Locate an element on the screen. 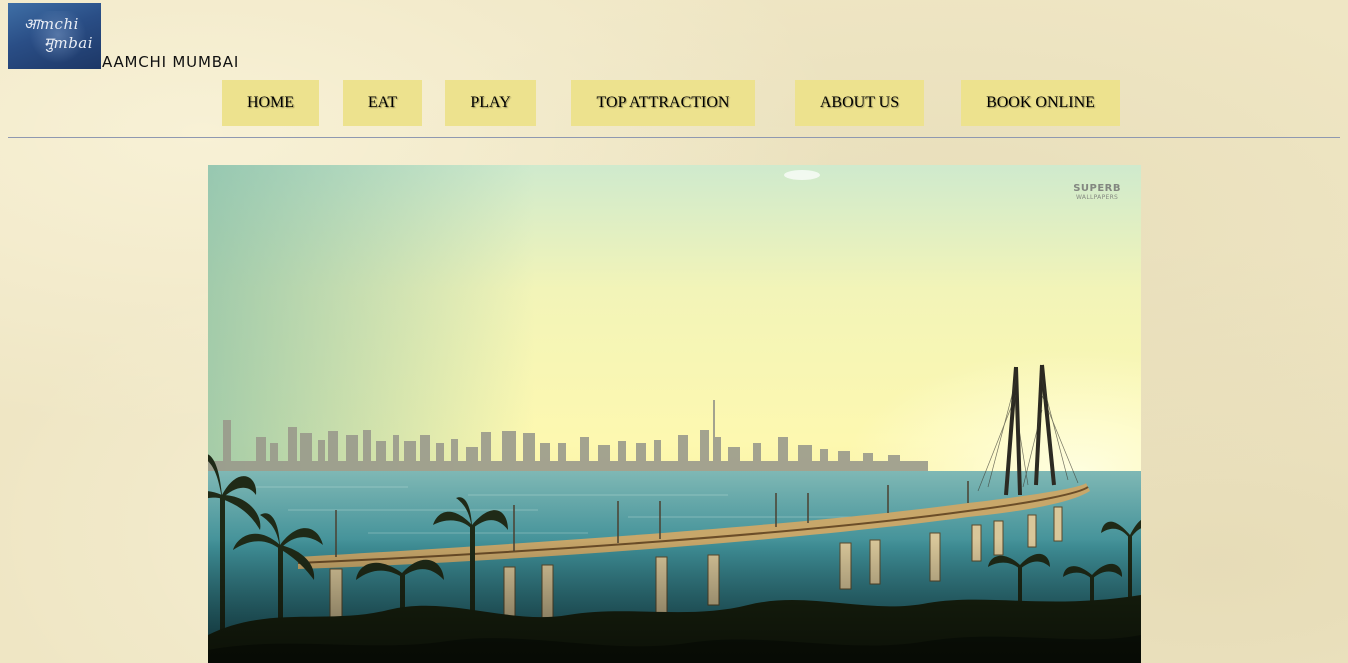 The image size is (1348, 663). nav-top-attraction-button: TOP ATTRACTION is located at coordinates (663, 103).